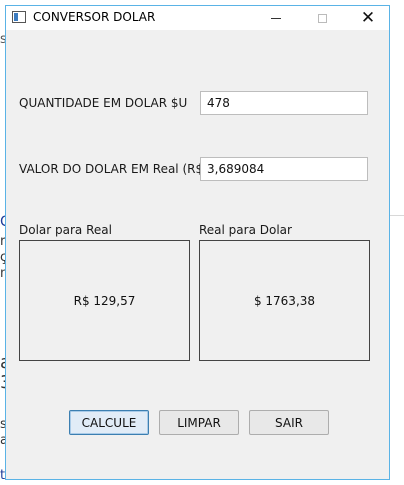 Image resolution: width=404 pixels, height=485 pixels. I want to click on window-title: CONVERSOR DOLAR, so click(94, 17).